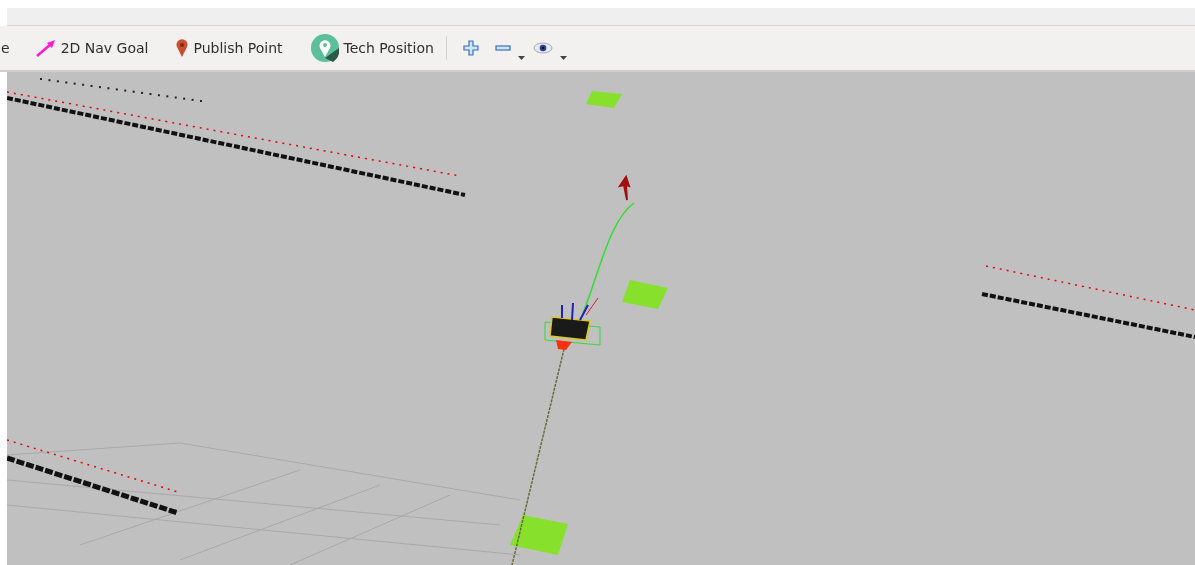 This screenshot has height=565, width=1195. What do you see at coordinates (470, 48) in the screenshot?
I see `plus-icon` at bounding box center [470, 48].